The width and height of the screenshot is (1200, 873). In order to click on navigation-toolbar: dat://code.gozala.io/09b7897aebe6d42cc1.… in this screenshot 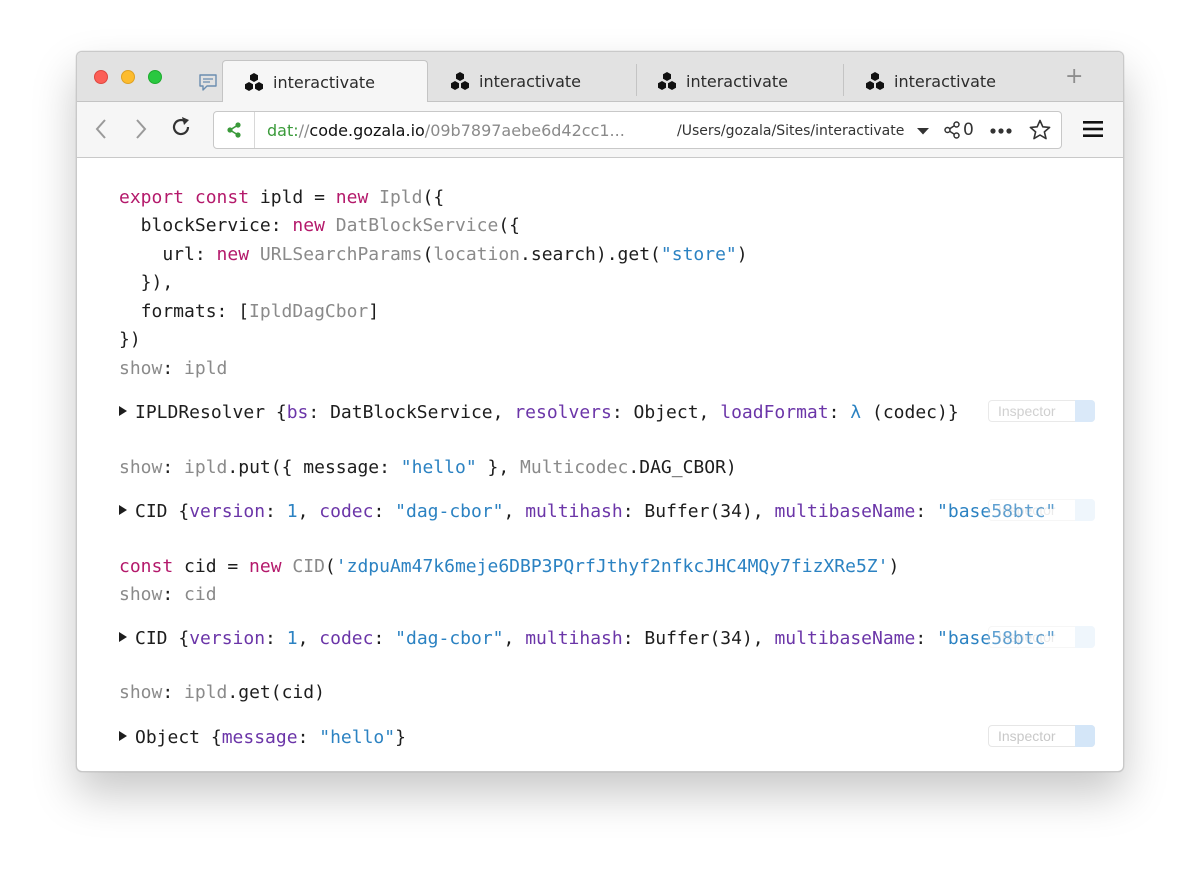, I will do `click(600, 130)`.